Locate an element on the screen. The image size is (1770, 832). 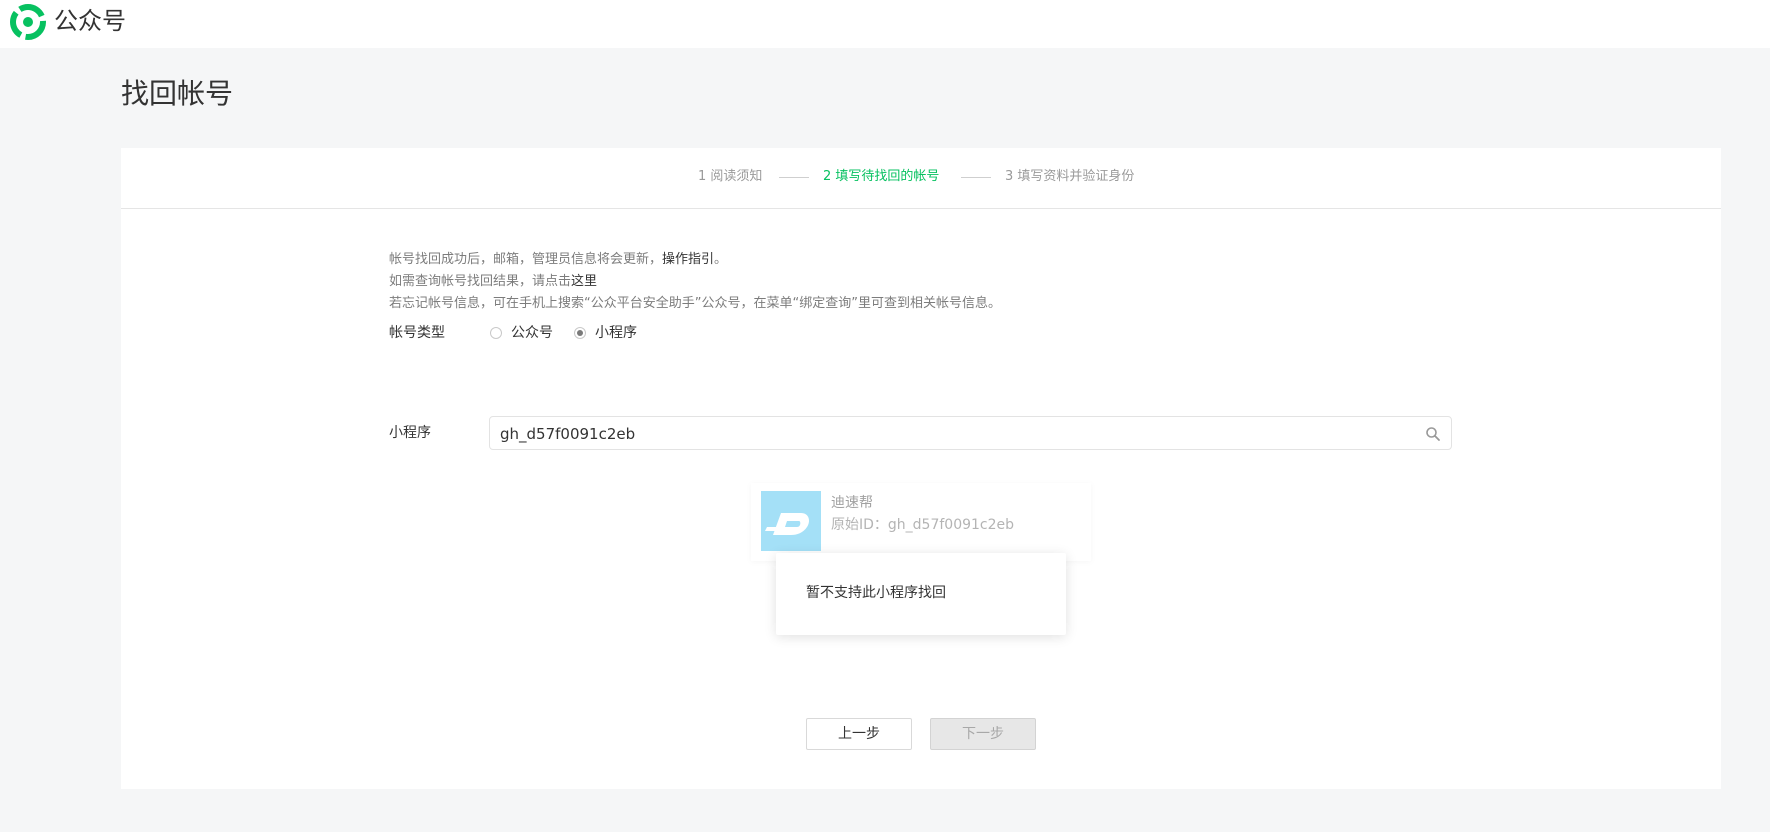
wechat-official-accounts-logo-icon is located at coordinates (28, 22).